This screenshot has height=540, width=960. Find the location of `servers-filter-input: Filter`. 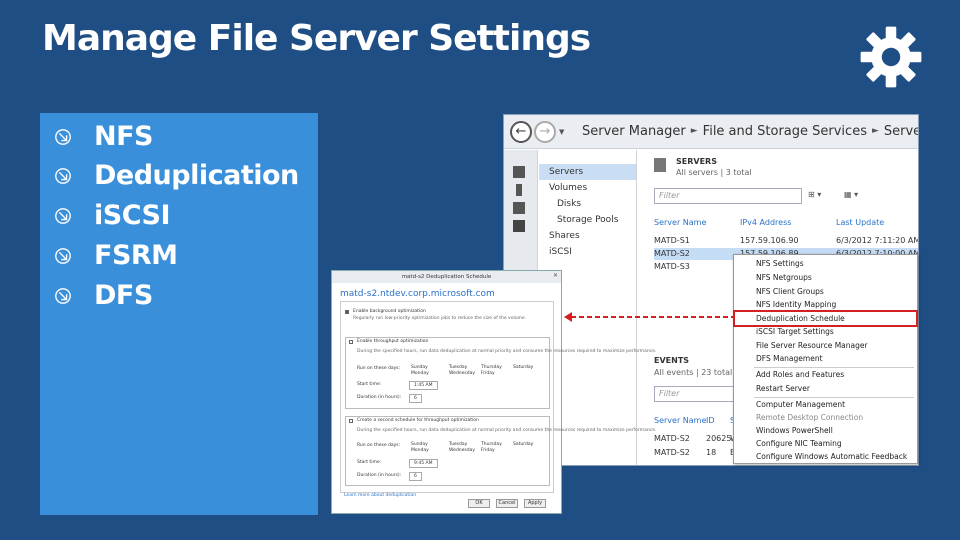

servers-filter-input: Filter is located at coordinates (728, 196).